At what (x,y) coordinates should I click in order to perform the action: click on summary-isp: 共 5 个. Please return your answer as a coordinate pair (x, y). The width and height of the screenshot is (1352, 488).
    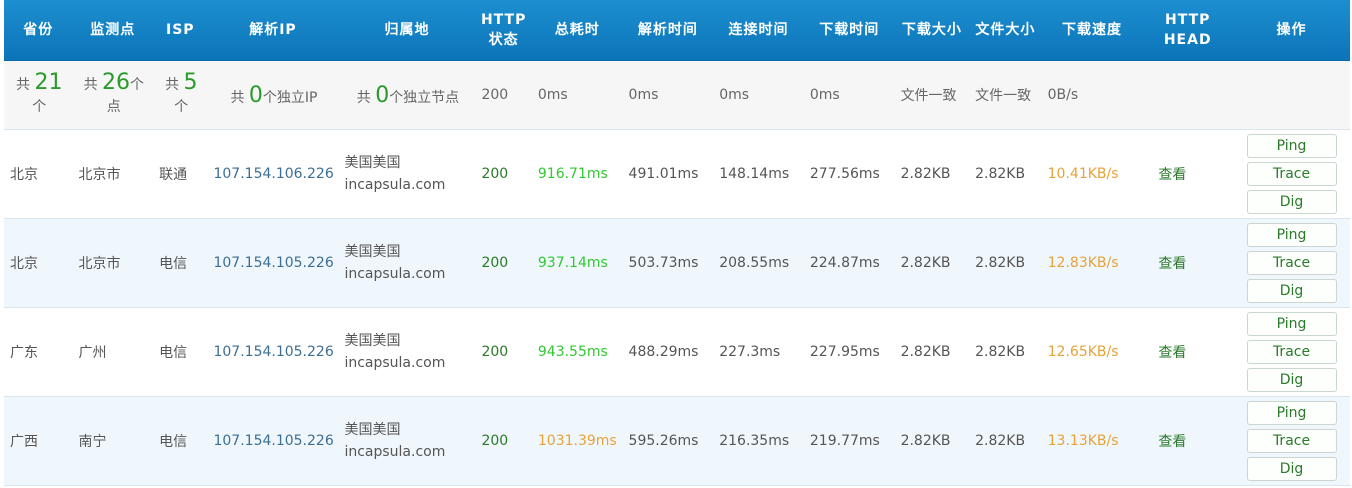
    Looking at the image, I should click on (180, 95).